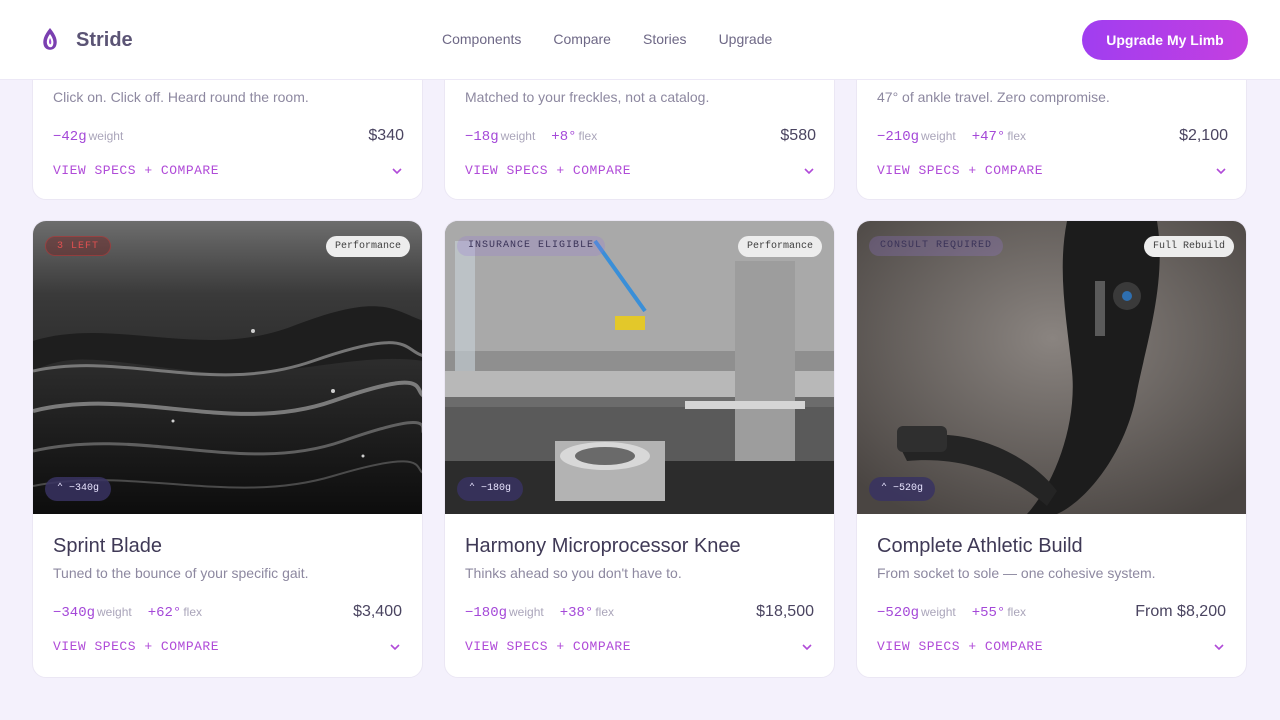 This screenshot has height=720, width=1280. I want to click on nav-upgrade: Upgrade, so click(746, 39).